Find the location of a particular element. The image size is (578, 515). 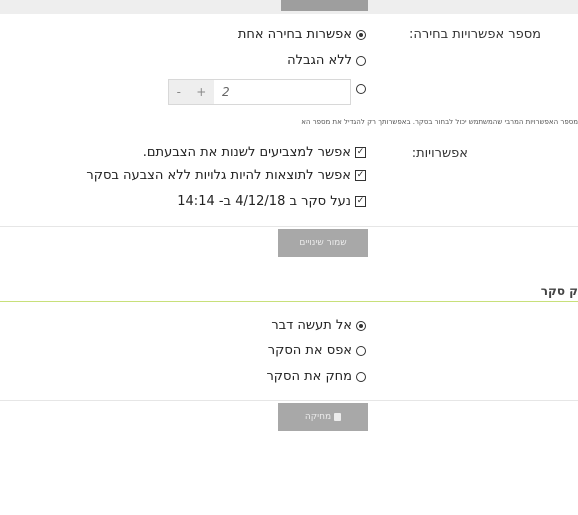

delete-poll-label: מחק את הסקר is located at coordinates (309, 376).